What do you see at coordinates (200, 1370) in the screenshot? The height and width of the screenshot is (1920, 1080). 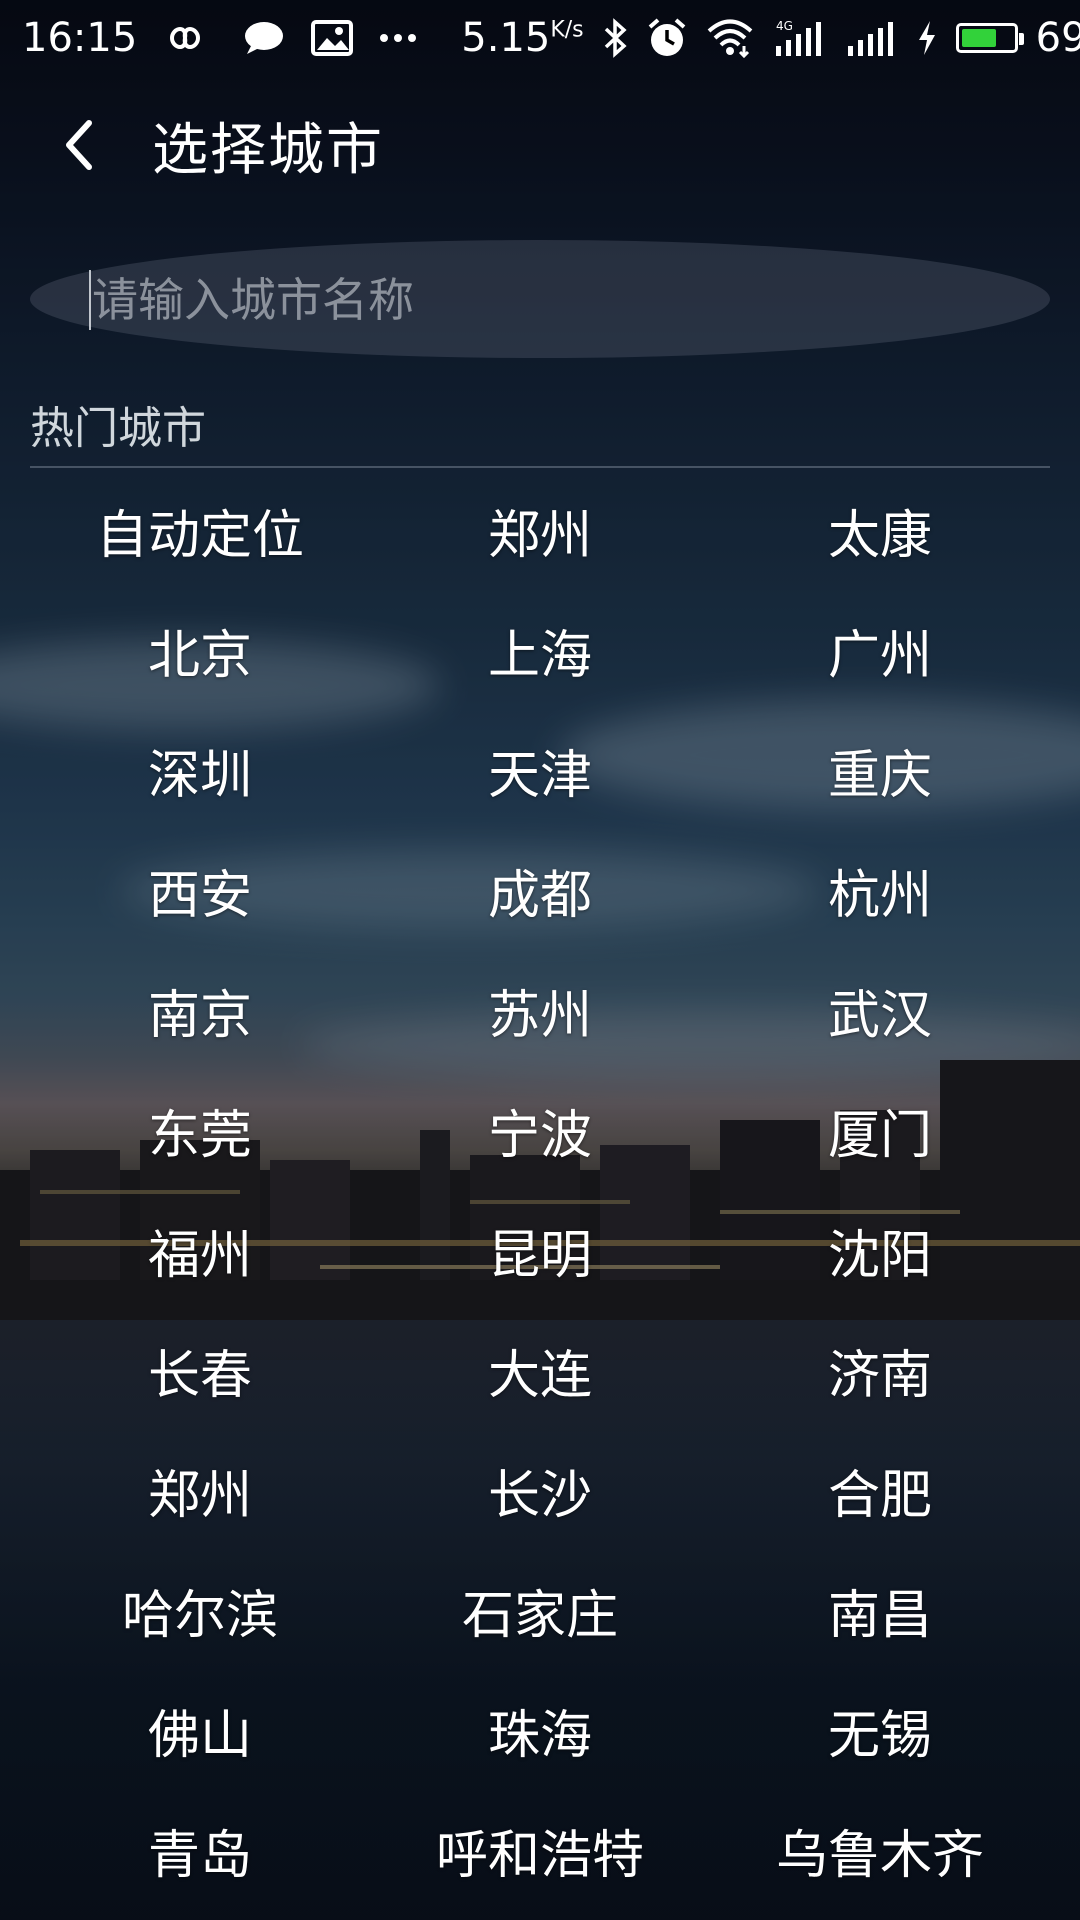 I see `city-item: 长春` at bounding box center [200, 1370].